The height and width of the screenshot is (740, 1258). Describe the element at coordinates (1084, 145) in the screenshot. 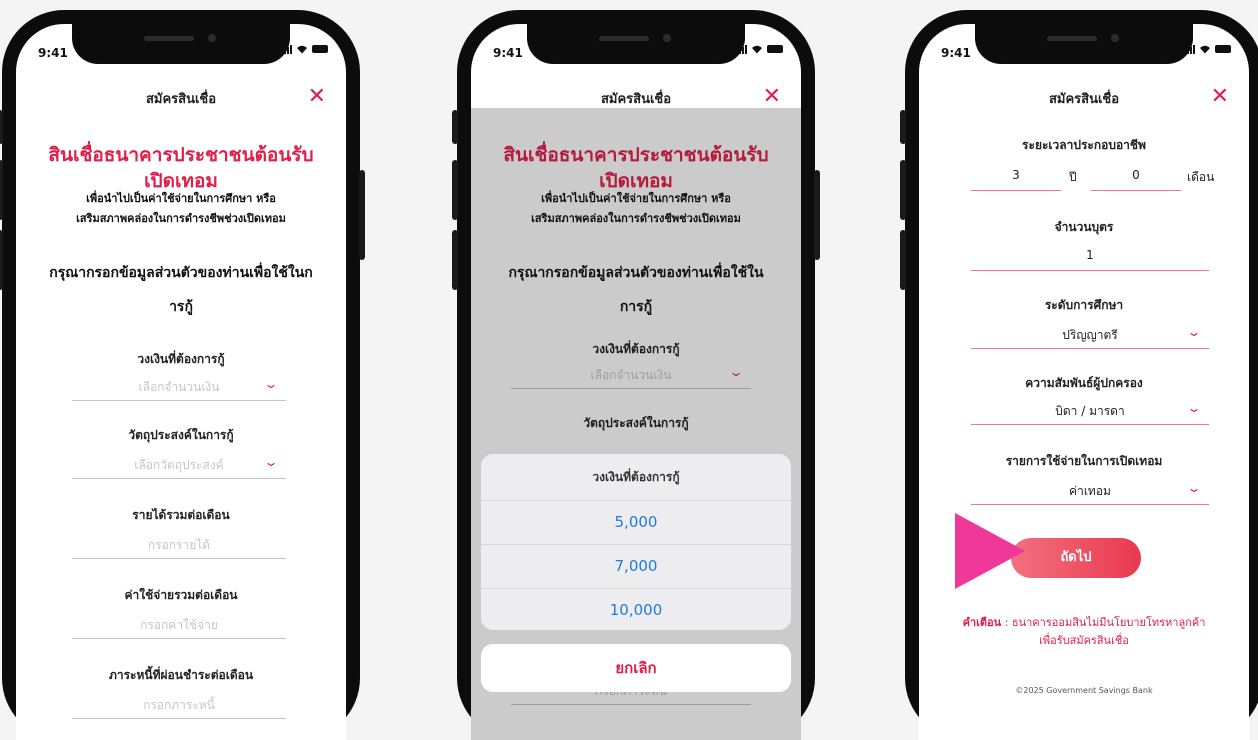

I see `career-duration-label: ระยะเวลาประกอบอาชีพ` at that location.